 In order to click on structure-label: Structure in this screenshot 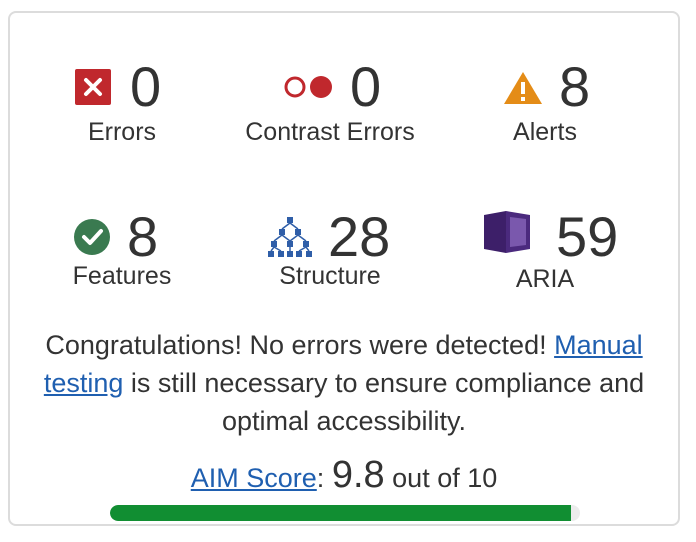, I will do `click(330, 276)`.